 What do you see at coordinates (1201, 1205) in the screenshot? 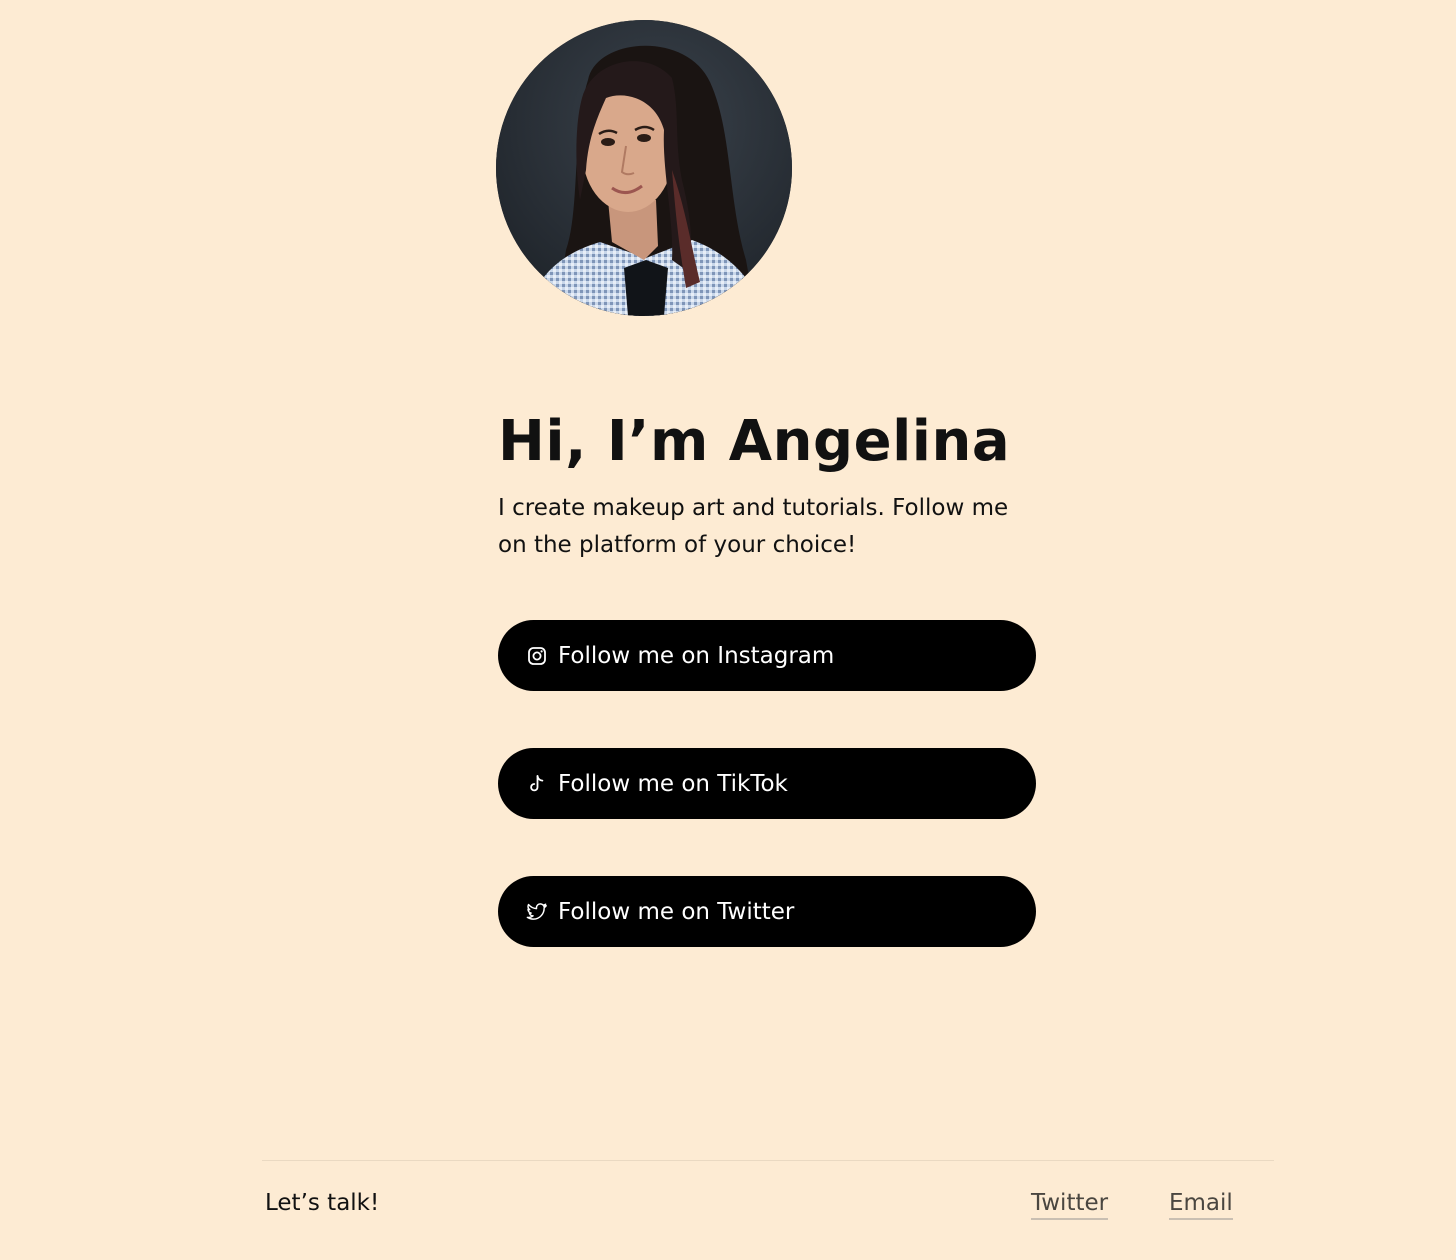
I see `footer-link-email: Email` at bounding box center [1201, 1205].